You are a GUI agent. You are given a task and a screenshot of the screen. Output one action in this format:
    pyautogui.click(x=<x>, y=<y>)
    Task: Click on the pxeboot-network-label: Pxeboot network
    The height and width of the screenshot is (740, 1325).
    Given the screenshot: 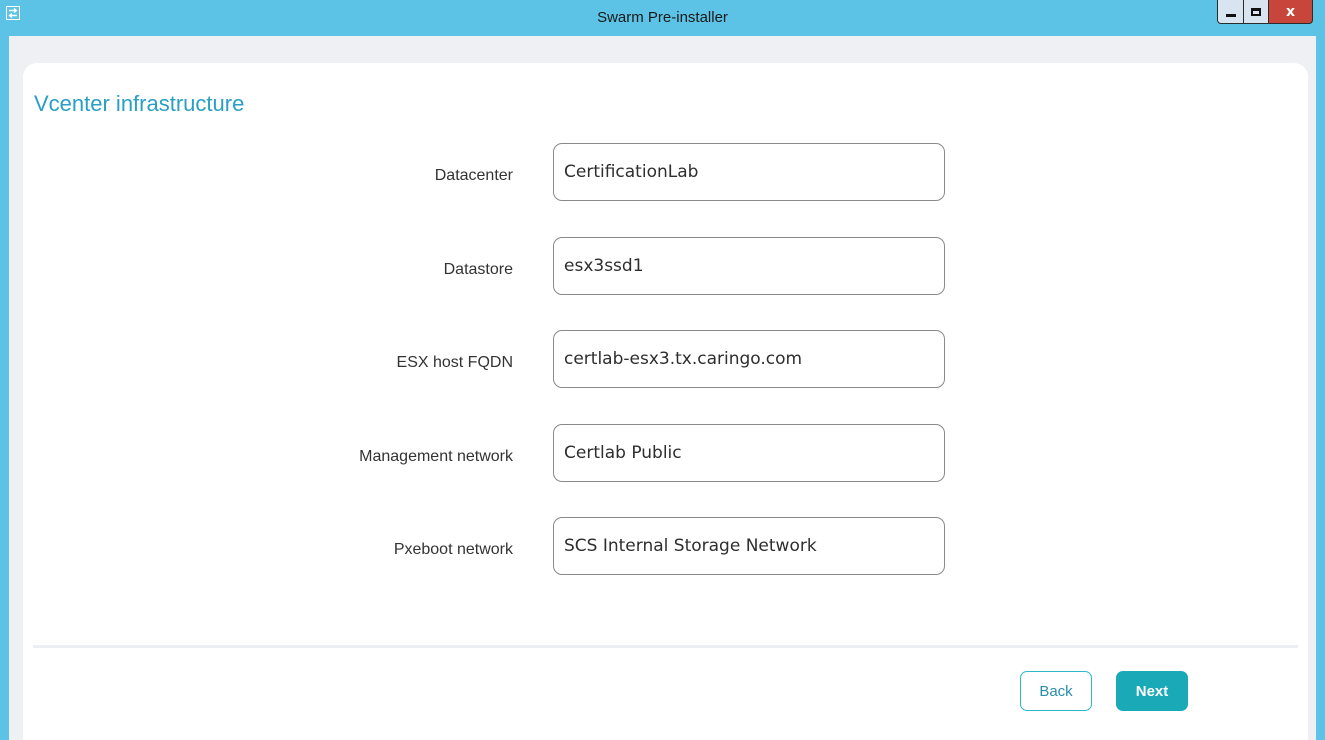 What is the action you would take?
    pyautogui.click(x=453, y=549)
    